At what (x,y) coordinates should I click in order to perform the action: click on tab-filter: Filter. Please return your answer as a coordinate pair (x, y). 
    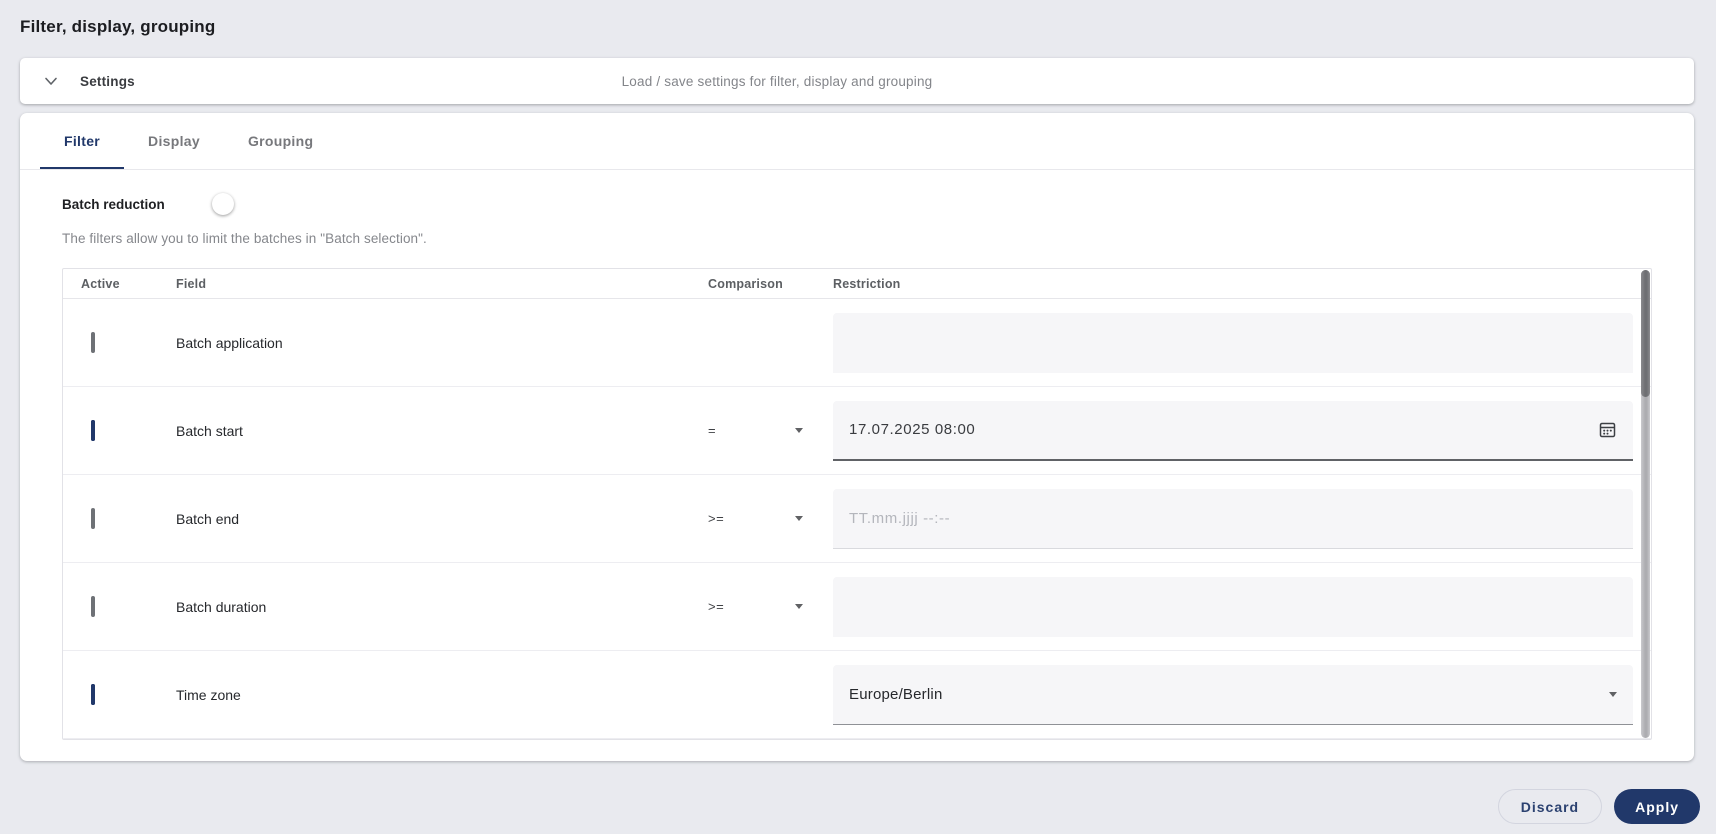
    Looking at the image, I should click on (82, 141).